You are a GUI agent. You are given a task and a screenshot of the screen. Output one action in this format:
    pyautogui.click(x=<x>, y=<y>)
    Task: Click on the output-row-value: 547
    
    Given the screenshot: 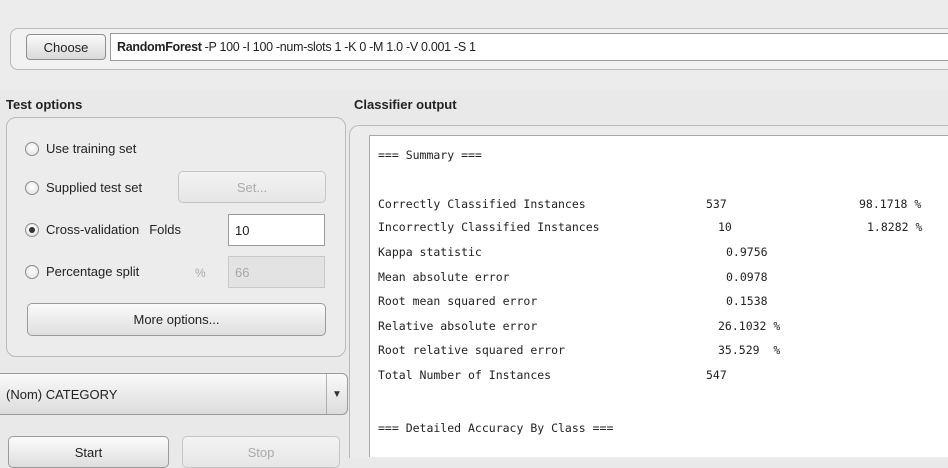 What is the action you would take?
    pyautogui.click(x=716, y=375)
    